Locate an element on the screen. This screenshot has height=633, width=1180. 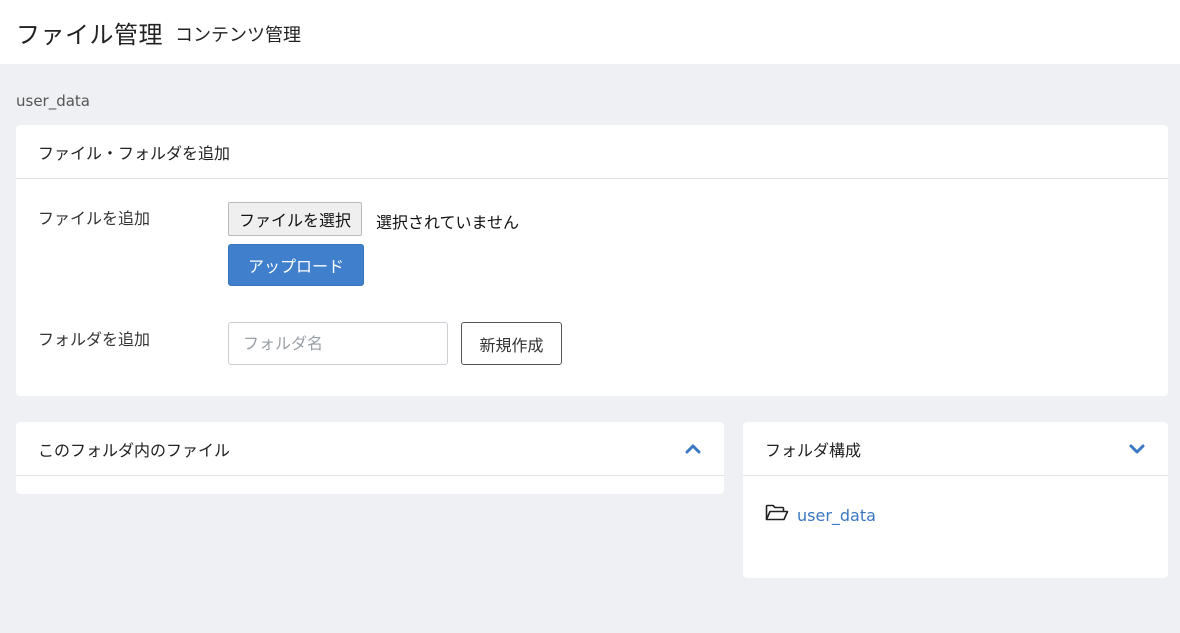
upload-button: アップロード is located at coordinates (296, 265).